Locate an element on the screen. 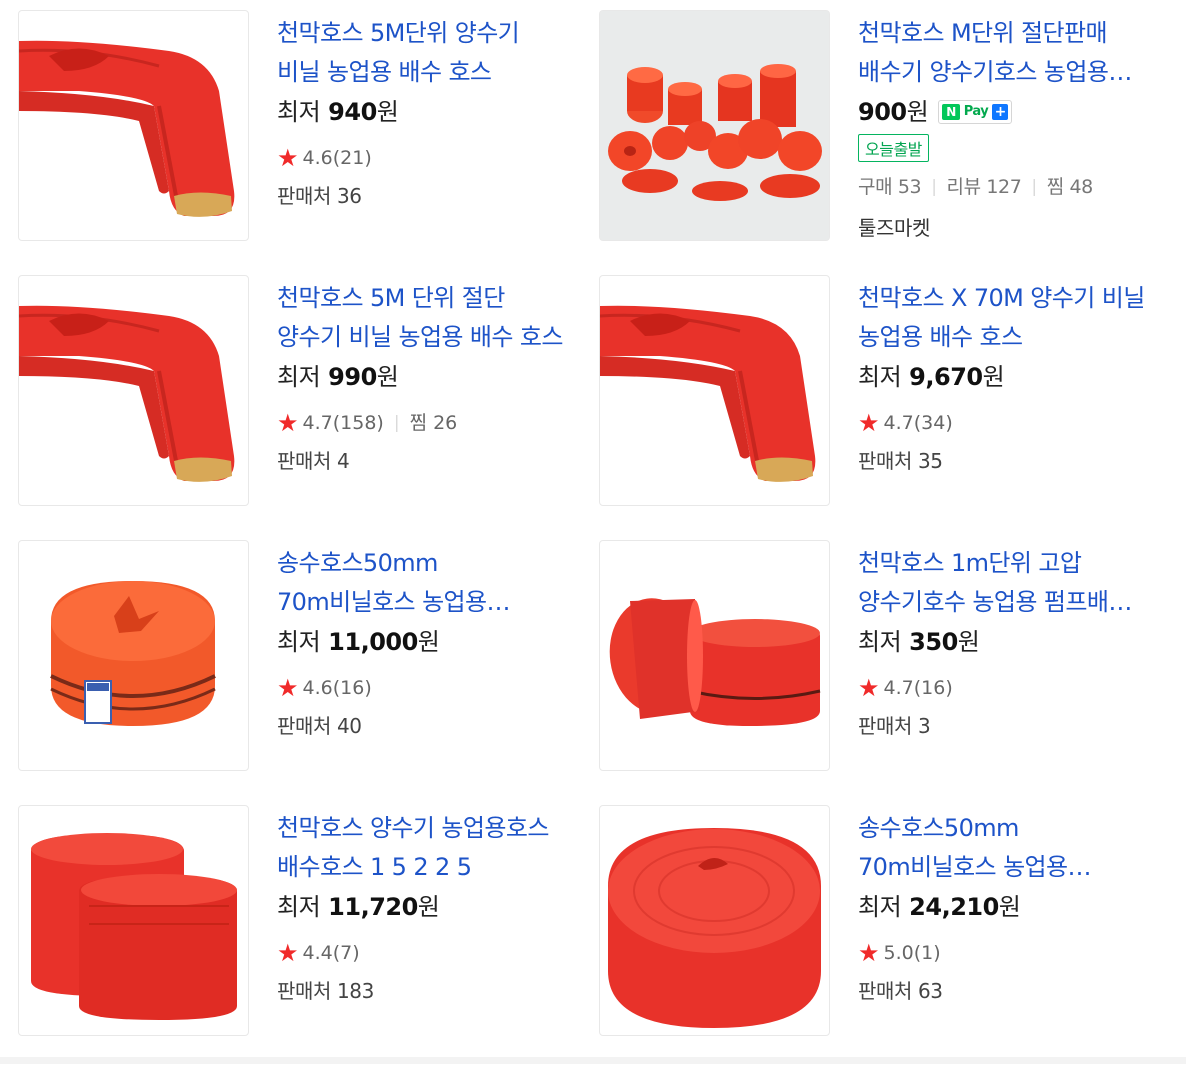 The width and height of the screenshot is (1186, 1070). two-hose-rolls-icon is located at coordinates (715, 662).